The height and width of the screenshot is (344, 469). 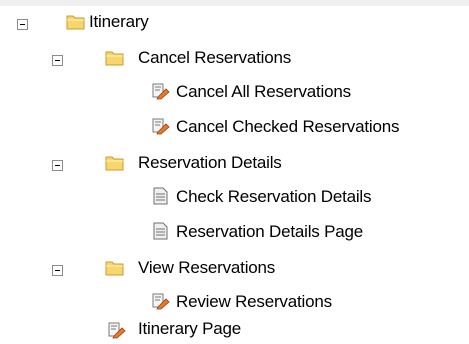 I want to click on tree-node-label: Itinerary, so click(x=119, y=21).